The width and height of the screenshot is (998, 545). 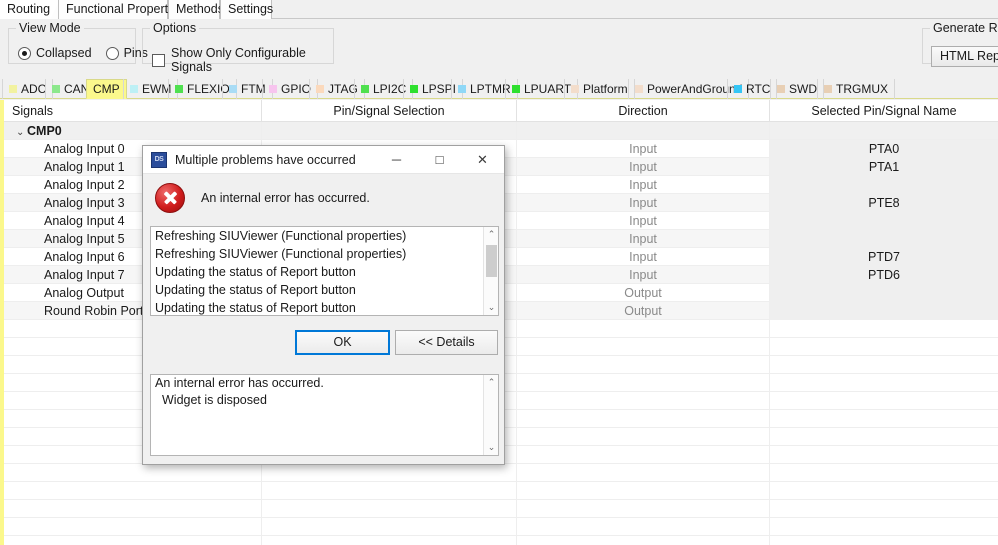 What do you see at coordinates (491, 261) in the screenshot?
I see `scrollbar-thumb` at bounding box center [491, 261].